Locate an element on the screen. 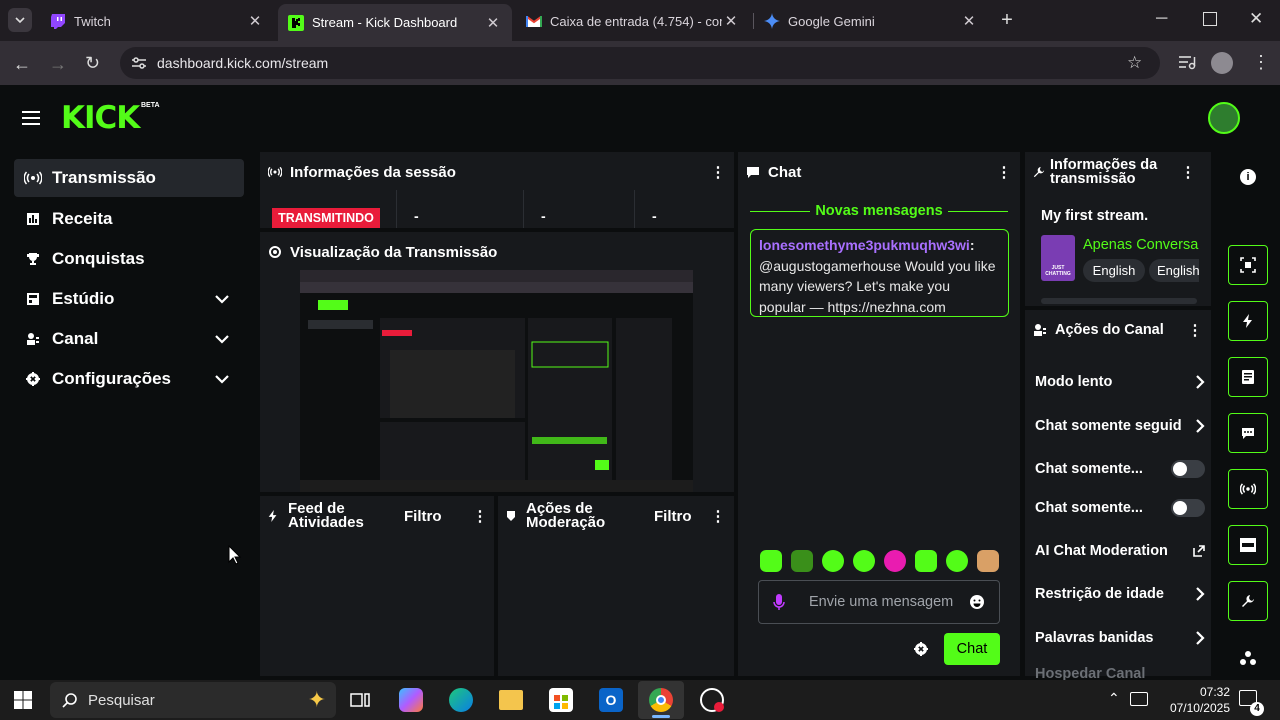 The width and height of the screenshot is (1280, 720). rail-notes-button is located at coordinates (1248, 377).